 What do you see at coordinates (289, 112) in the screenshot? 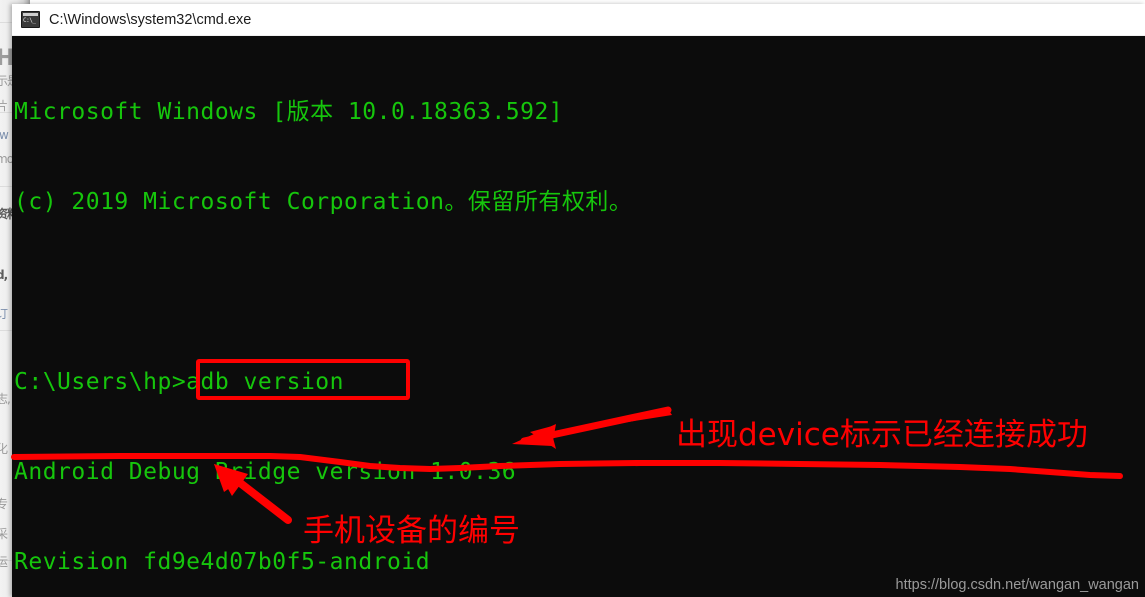
I see `terminal-line: Microsoft Windows [版本 10.0.18363.592]` at bounding box center [289, 112].